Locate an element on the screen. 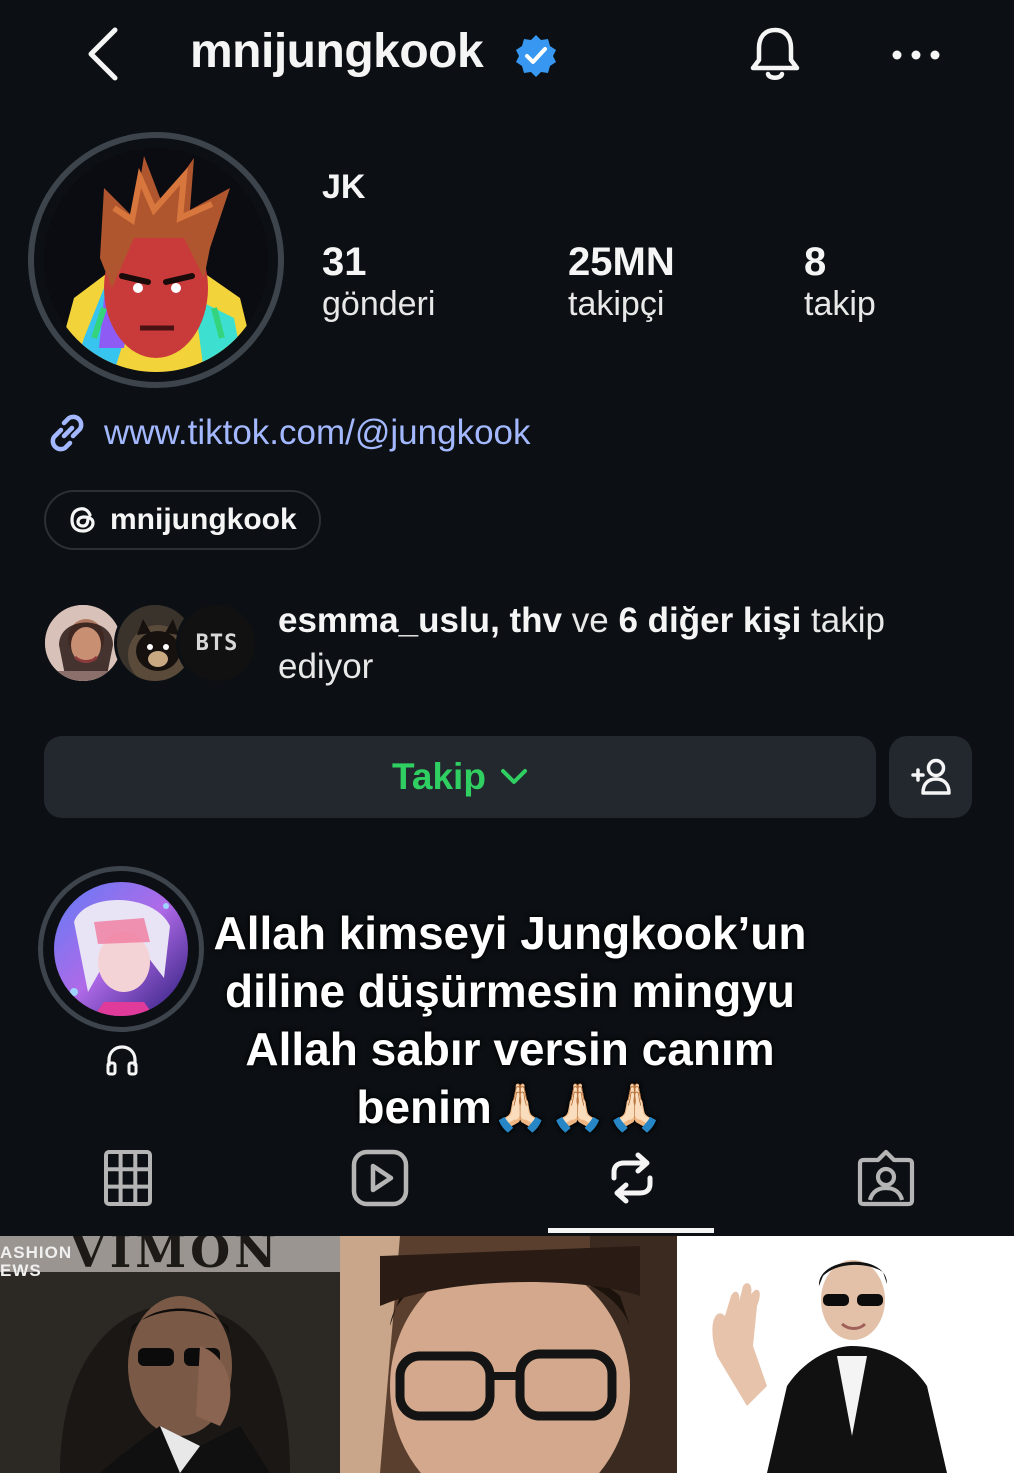  thumbnail-1-backdrop-text: VIMON is located at coordinates (175, 1257).